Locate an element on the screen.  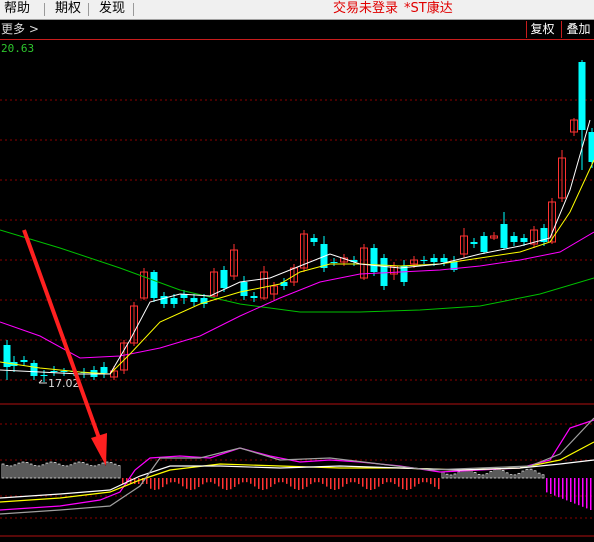
low-price-marker: 17.02 is located at coordinates (59, 383).